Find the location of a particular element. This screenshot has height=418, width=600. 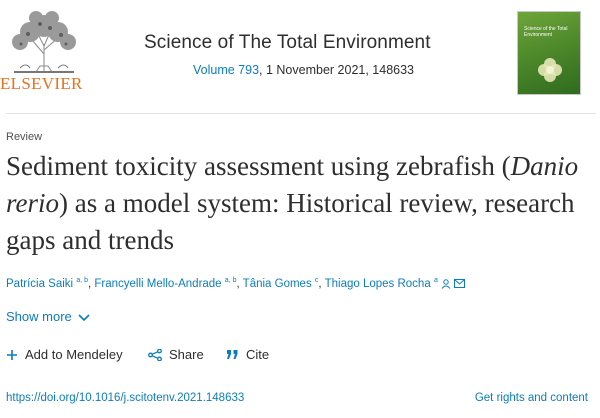

volume-link: Volume 793 is located at coordinates (226, 70).